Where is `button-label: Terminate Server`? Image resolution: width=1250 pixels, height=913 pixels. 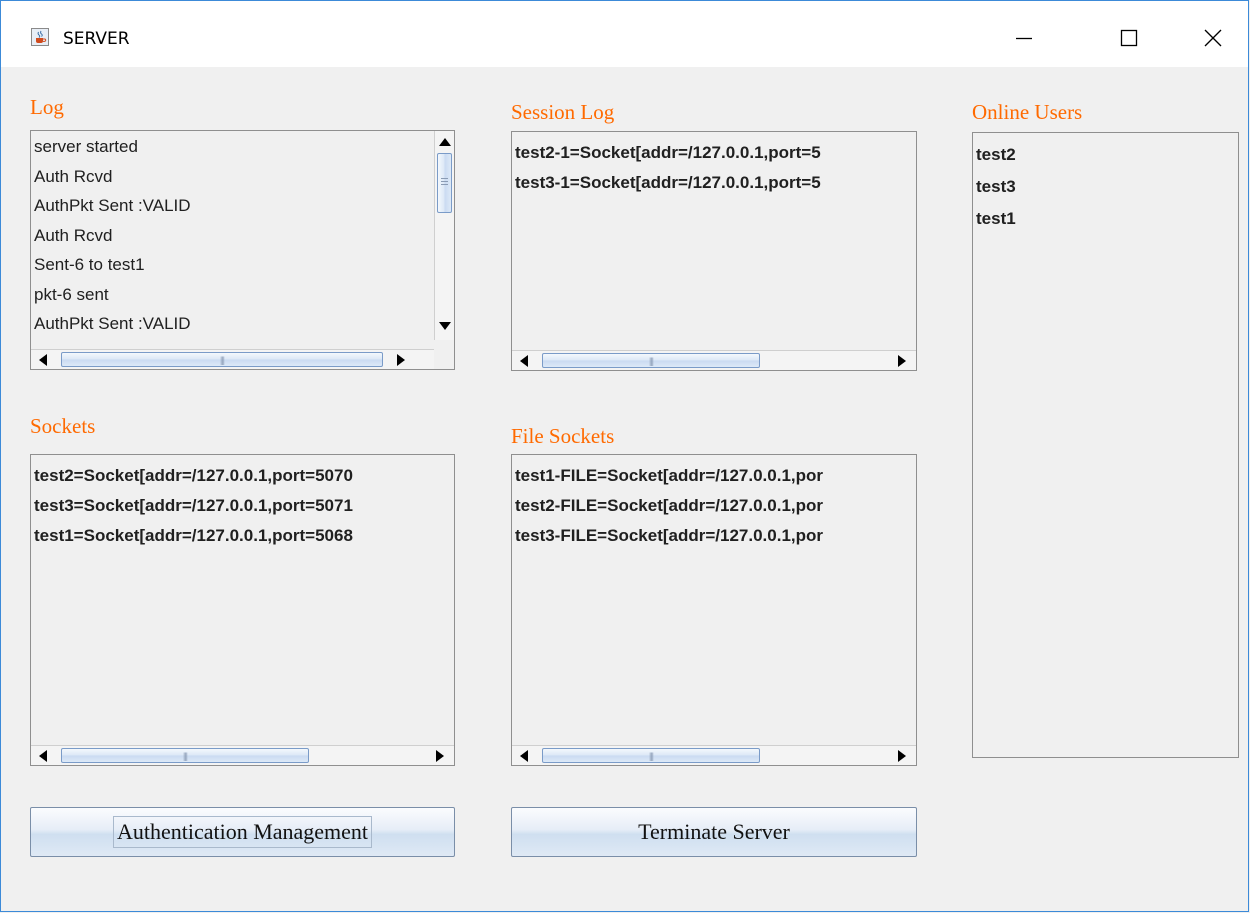
button-label: Terminate Server is located at coordinates (714, 831).